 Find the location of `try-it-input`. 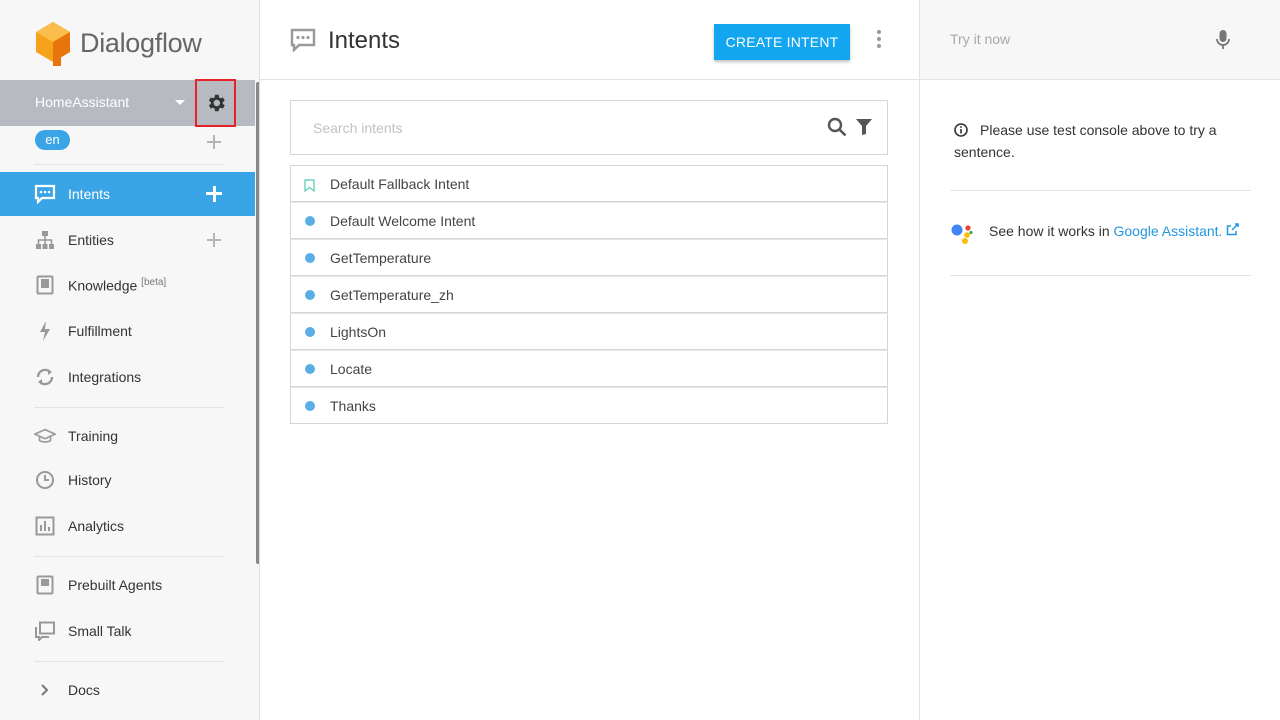

try-it-input is located at coordinates (1075, 39).